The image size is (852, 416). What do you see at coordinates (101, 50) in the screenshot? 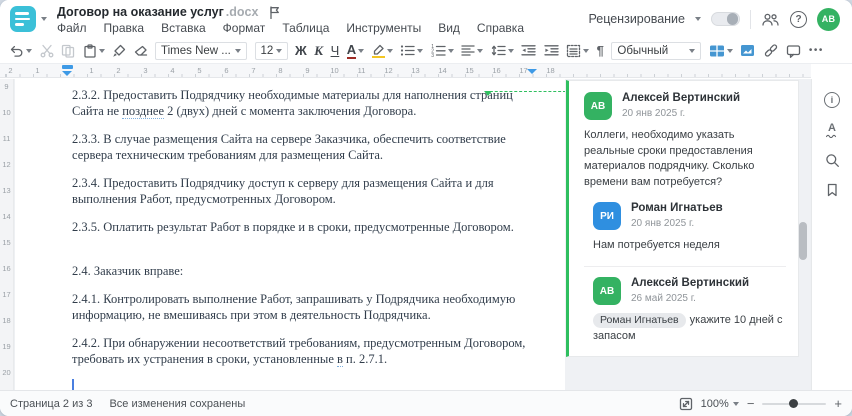
I see `paste-caret-down-icon` at bounding box center [101, 50].